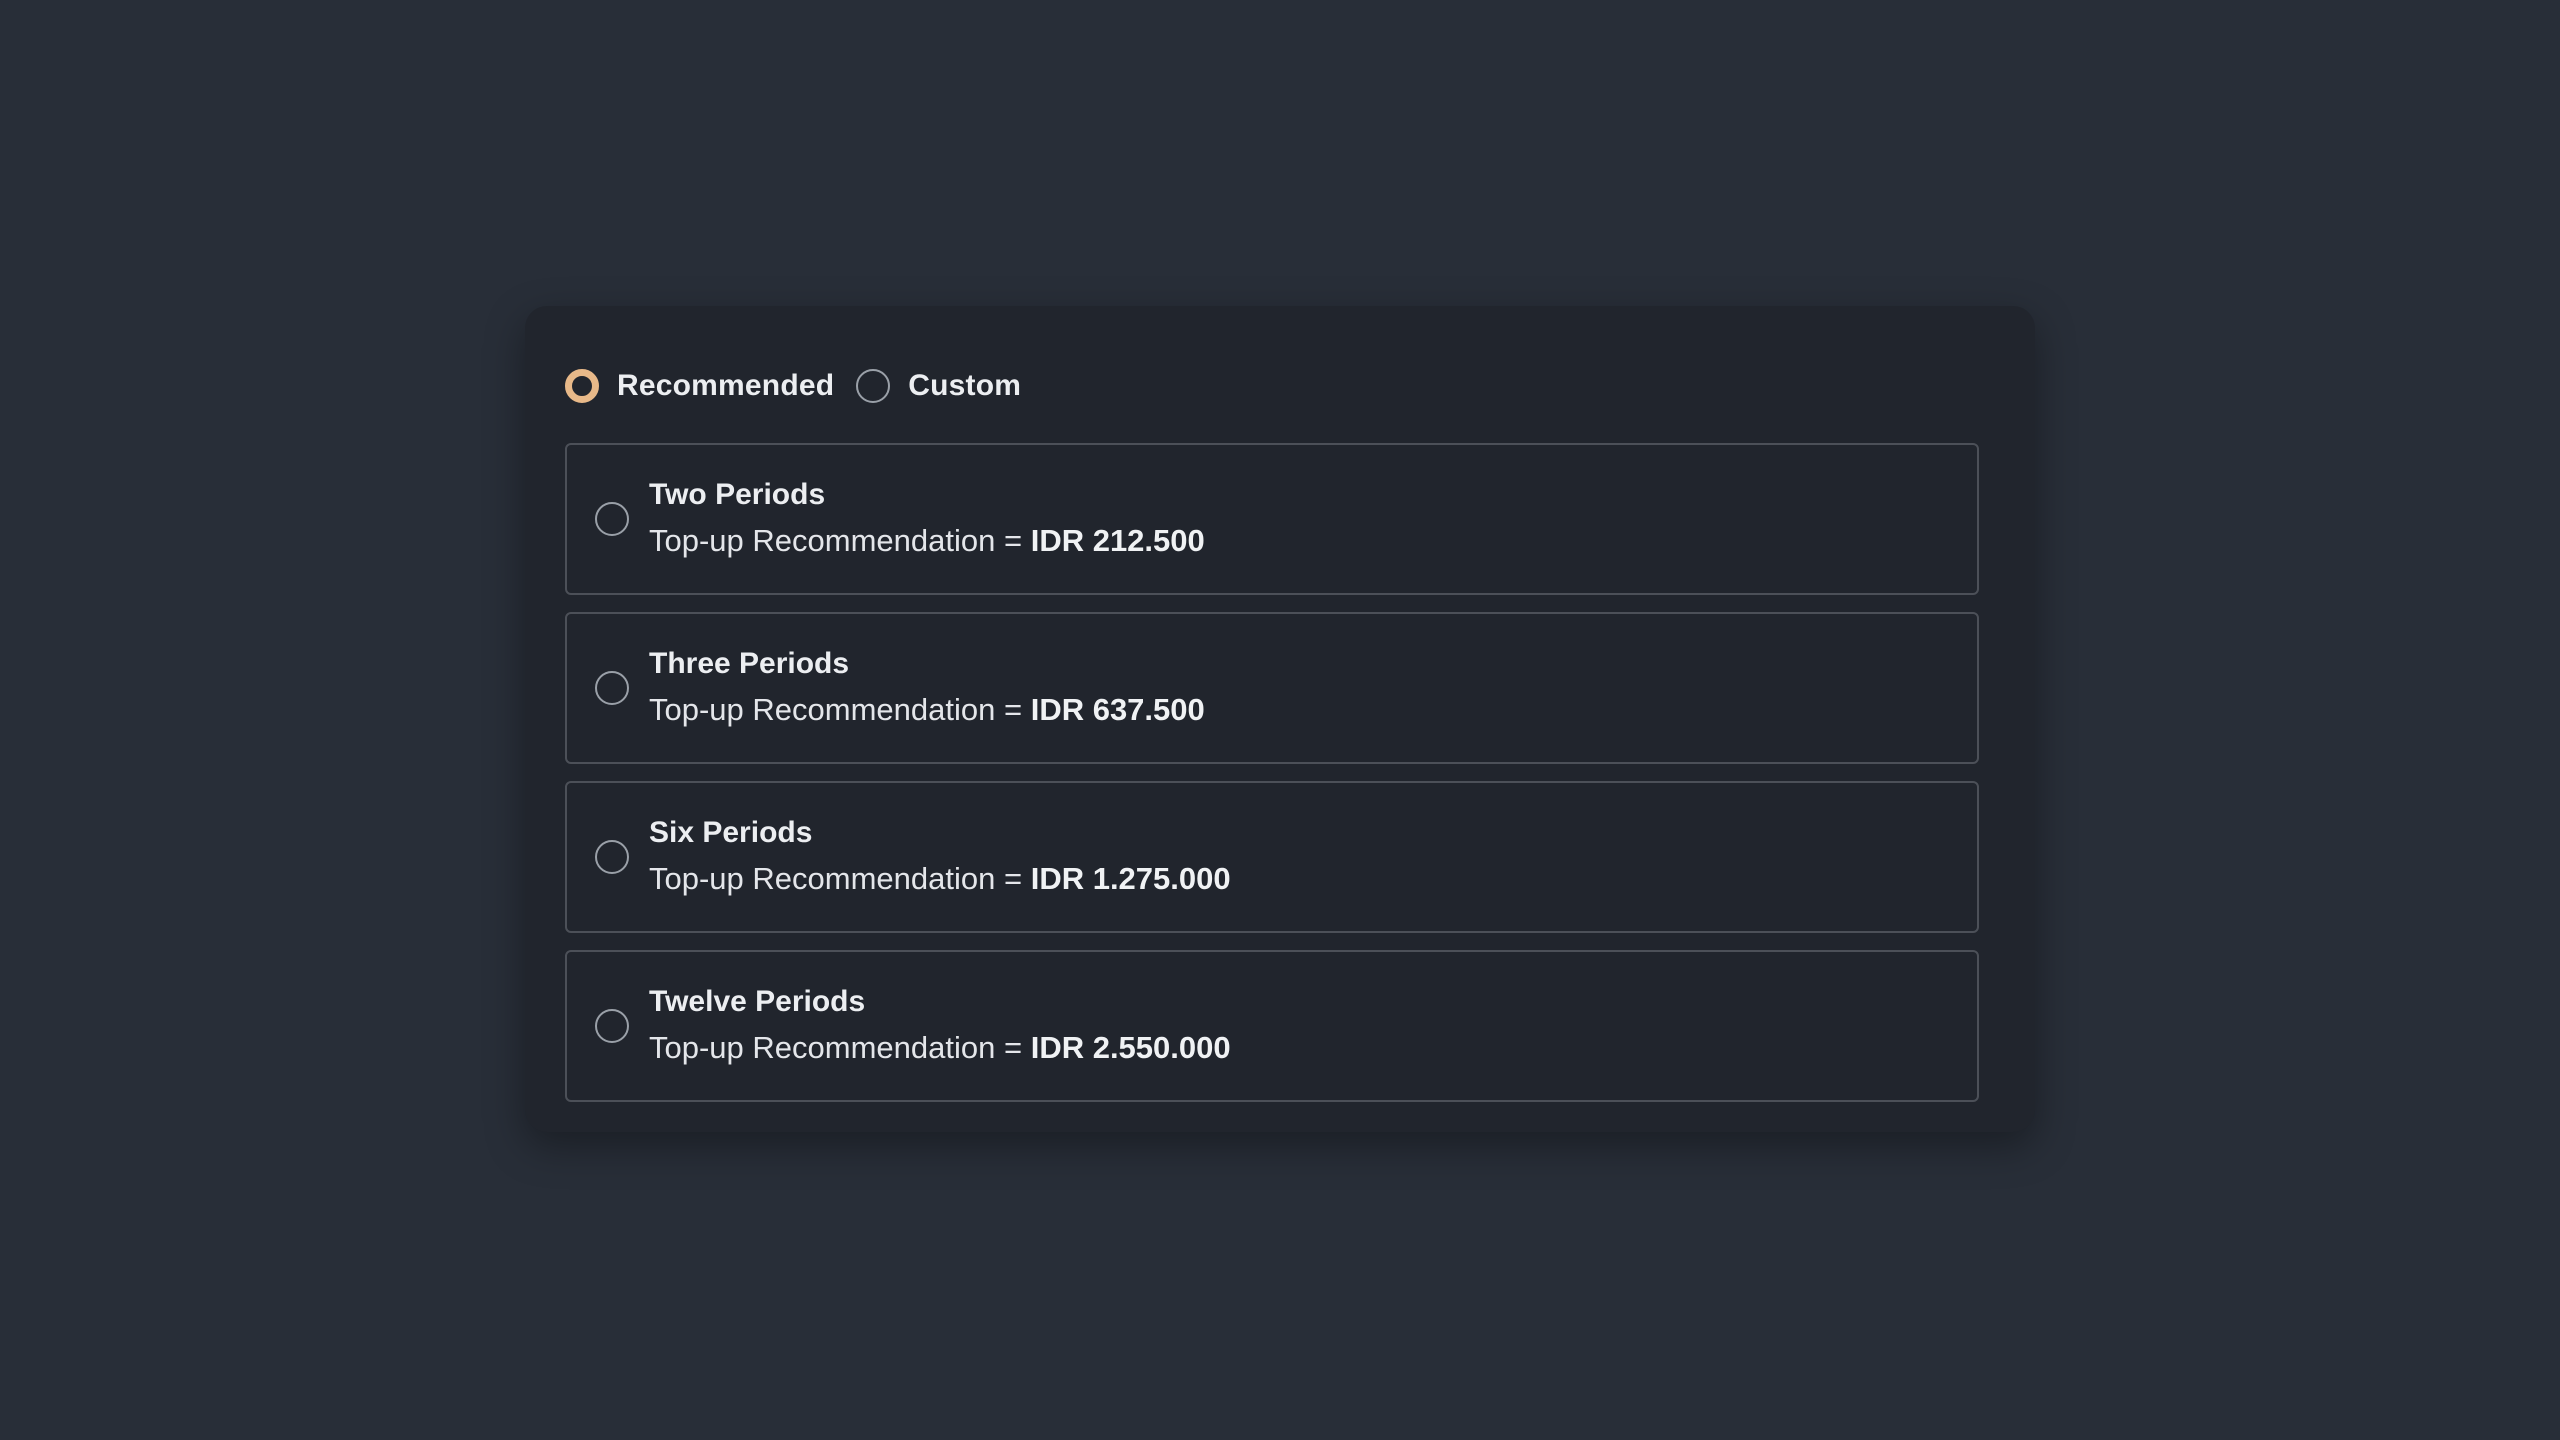  I want to click on plan-description: Top-up Recommendation = IDR 212.500, so click(927, 541).